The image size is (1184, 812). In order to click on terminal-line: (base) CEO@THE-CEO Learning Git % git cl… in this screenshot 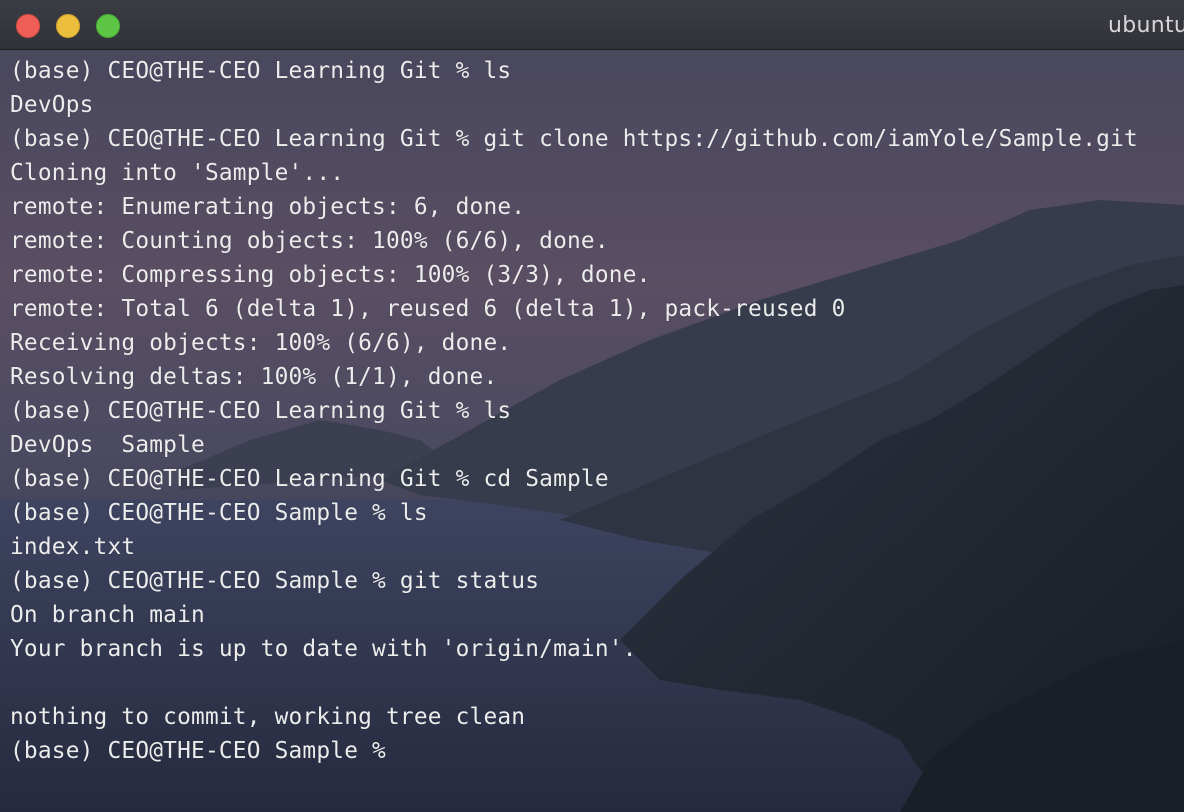, I will do `click(574, 139)`.